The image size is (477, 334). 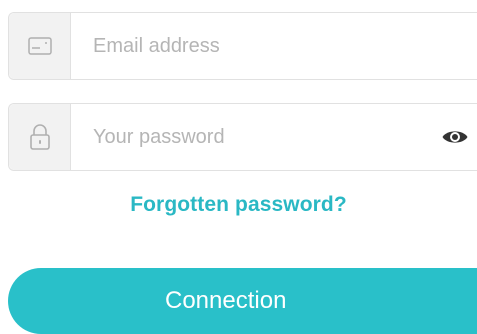 I want to click on eye-icon, so click(x=455, y=137).